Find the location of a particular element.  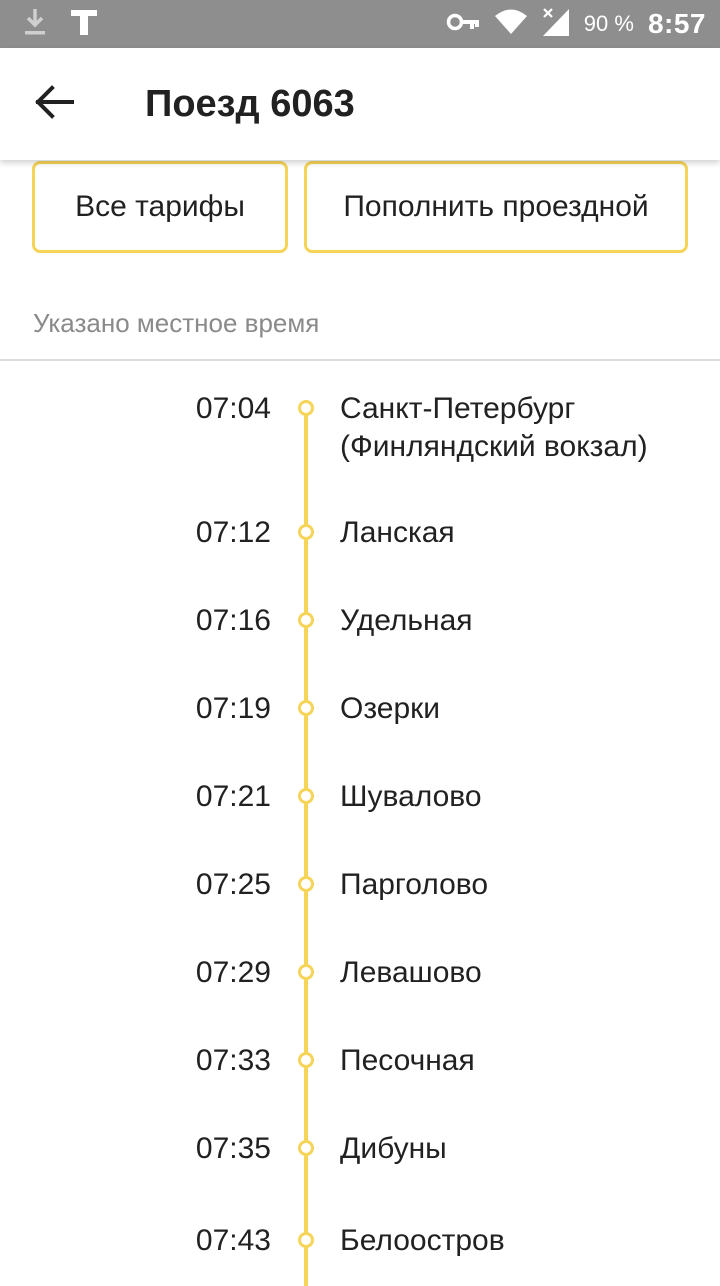

stop-time: 07:19 is located at coordinates (233, 708).